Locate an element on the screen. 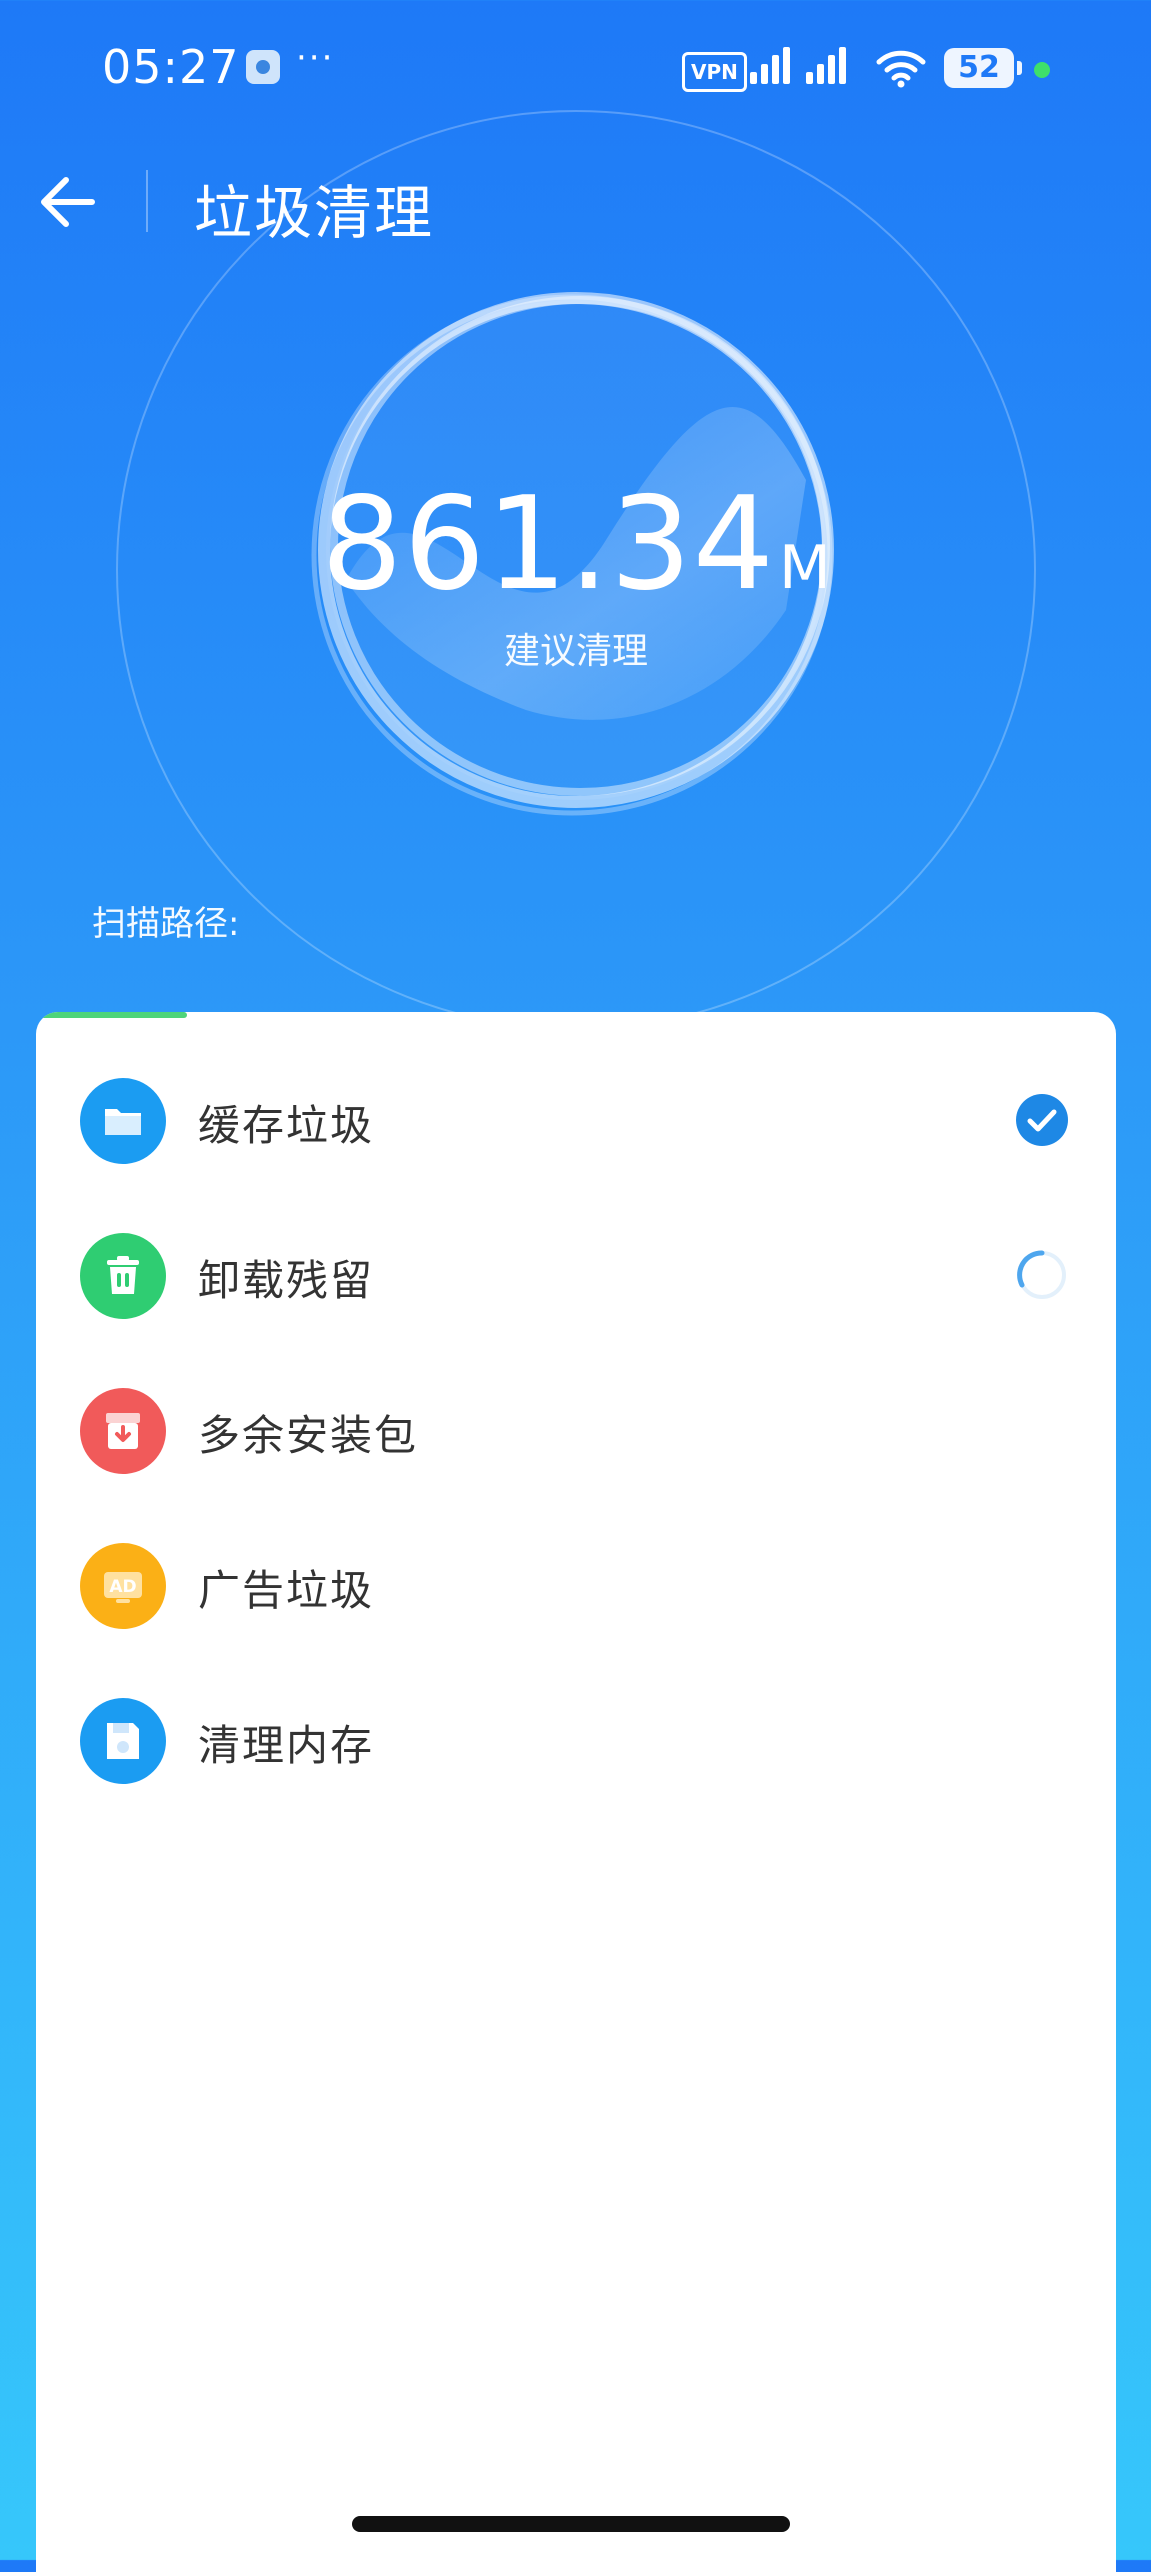 This screenshot has width=1151, height=2572. app-header: 垃圾清理 is located at coordinates (575, 200).